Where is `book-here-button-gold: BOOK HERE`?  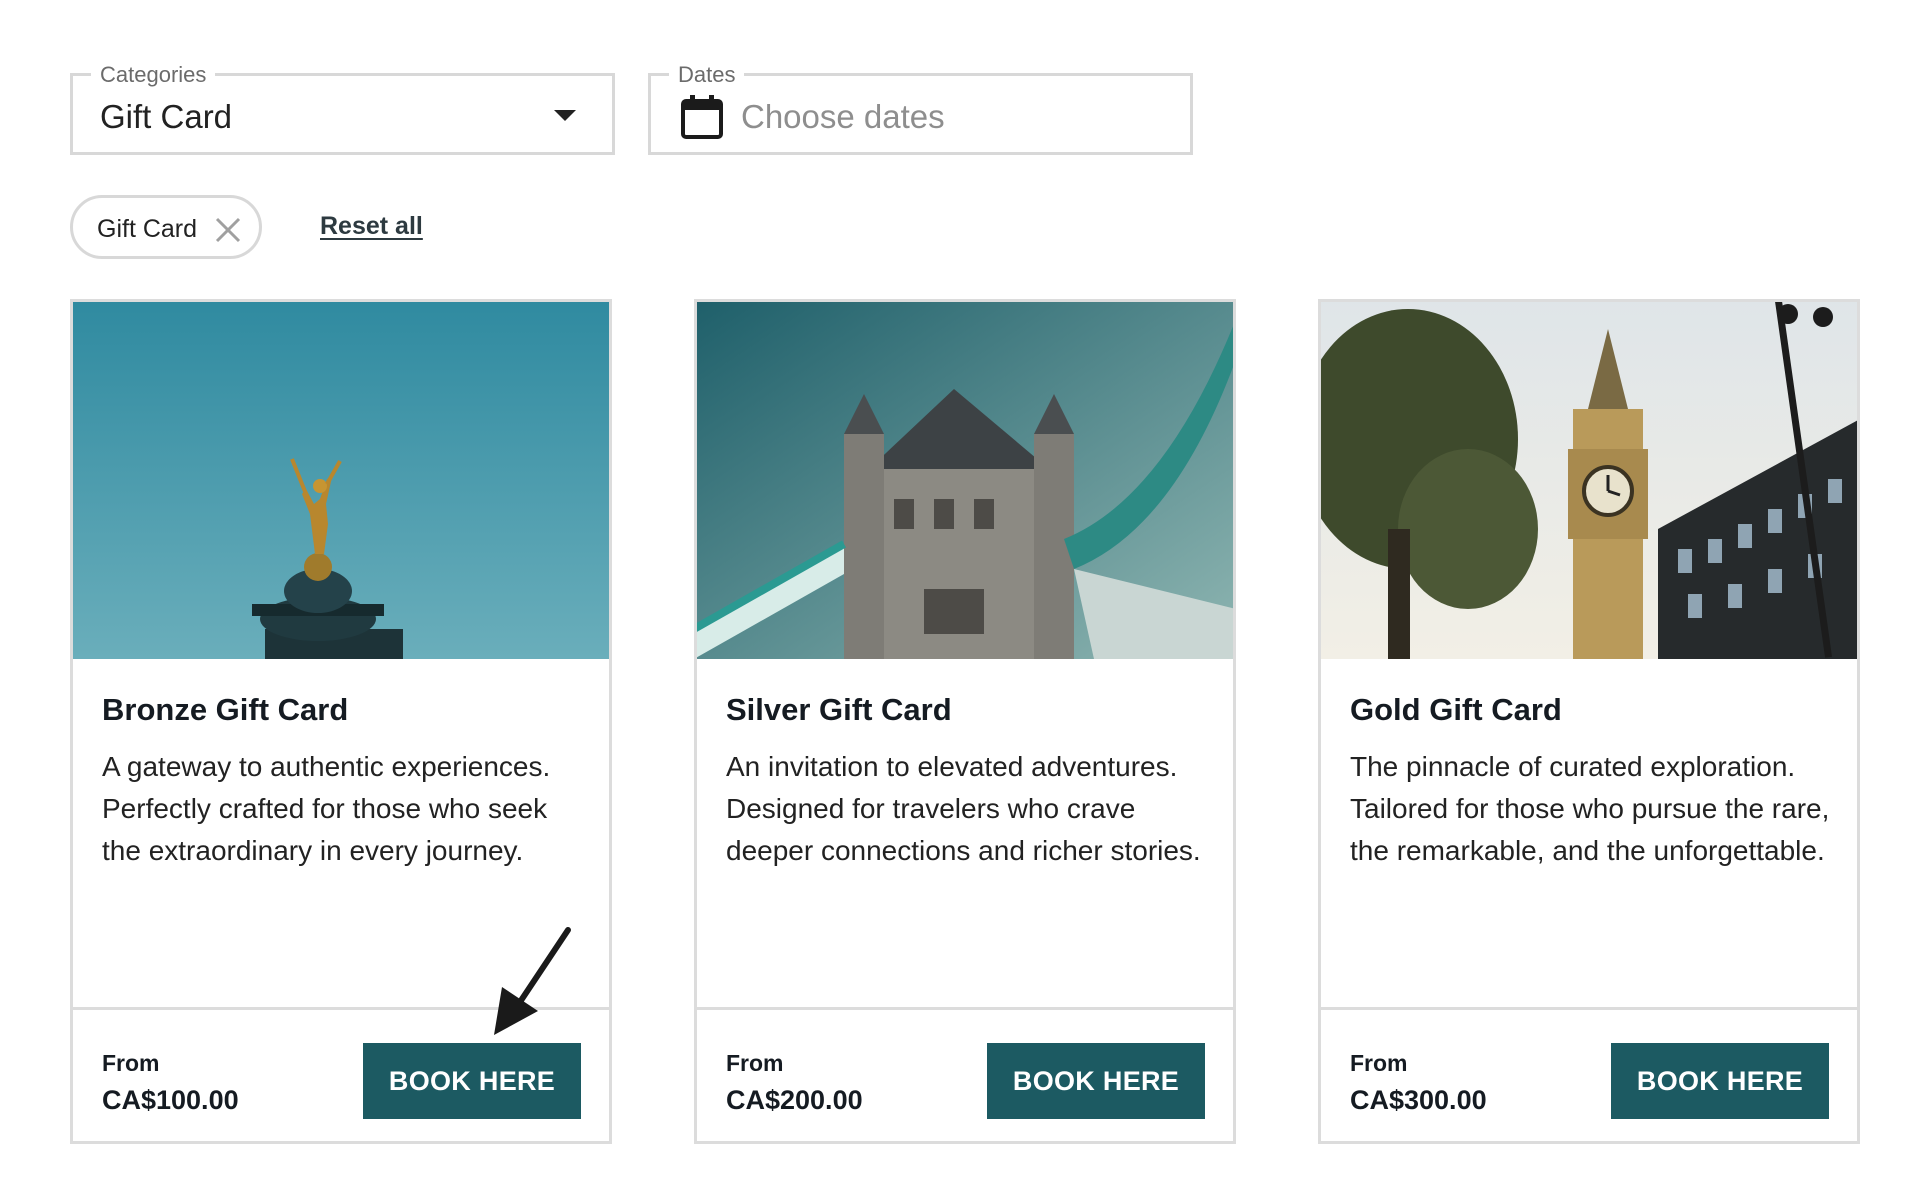 book-here-button-gold: BOOK HERE is located at coordinates (1720, 1081).